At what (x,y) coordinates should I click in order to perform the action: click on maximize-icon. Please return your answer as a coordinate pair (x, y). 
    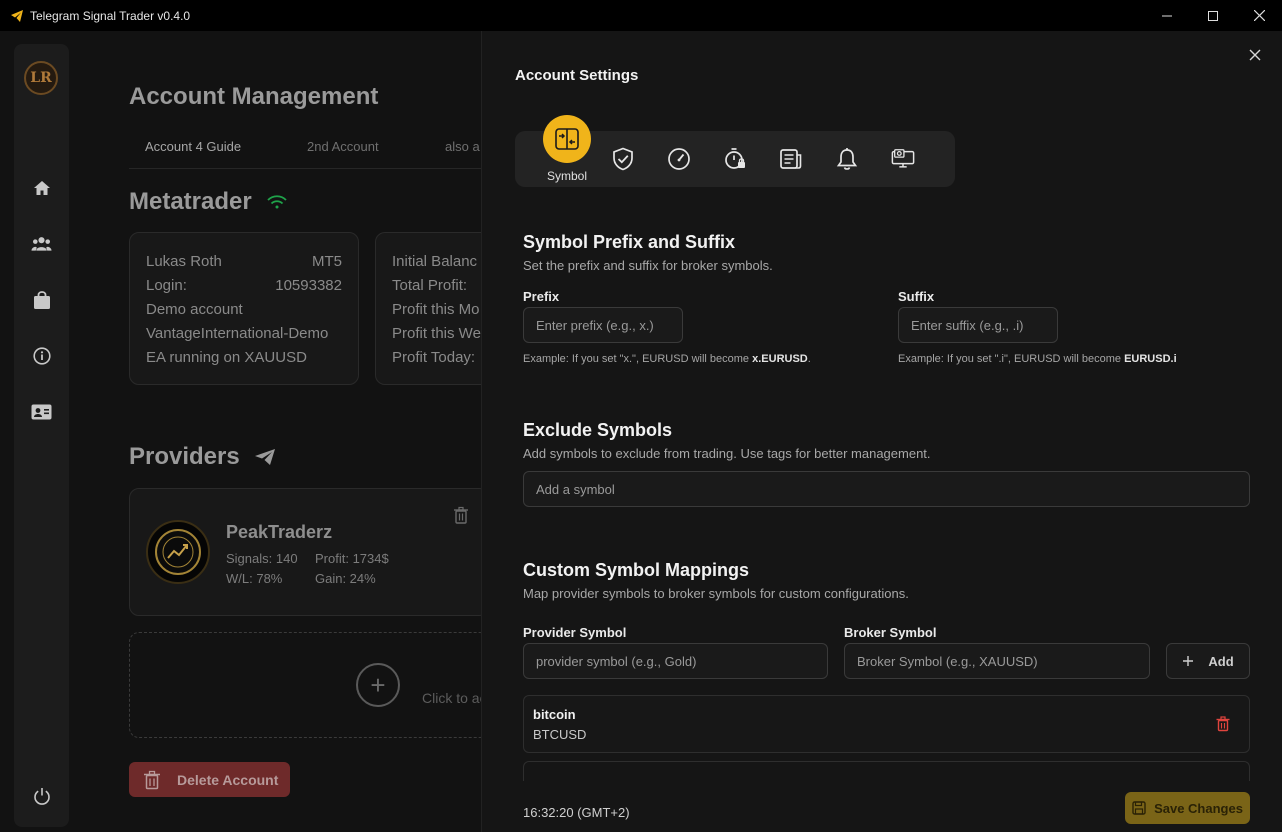
    Looking at the image, I should click on (1213, 15).